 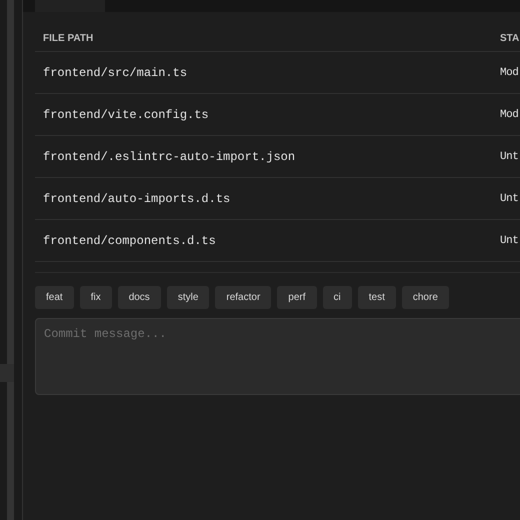 I want to click on file-path: frontend/vite.config.ts, so click(x=126, y=115).